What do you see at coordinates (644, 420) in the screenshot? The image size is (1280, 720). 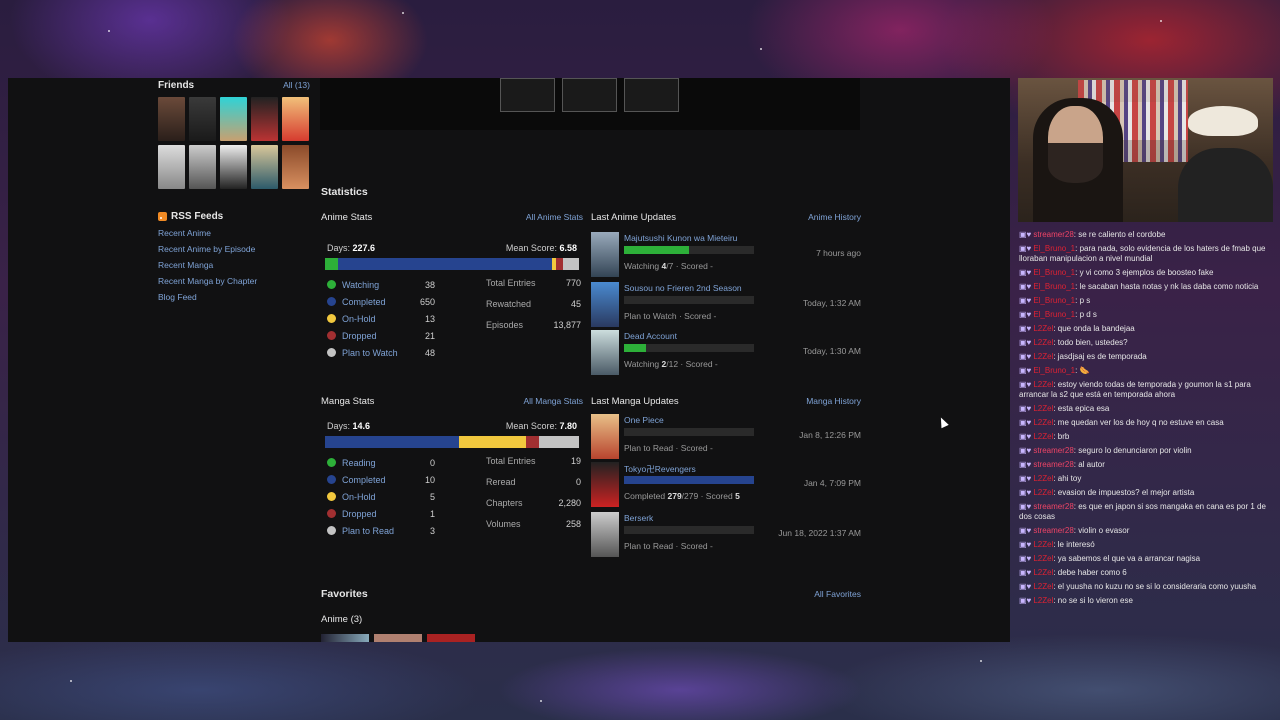 I see `update-title: One Piece` at bounding box center [644, 420].